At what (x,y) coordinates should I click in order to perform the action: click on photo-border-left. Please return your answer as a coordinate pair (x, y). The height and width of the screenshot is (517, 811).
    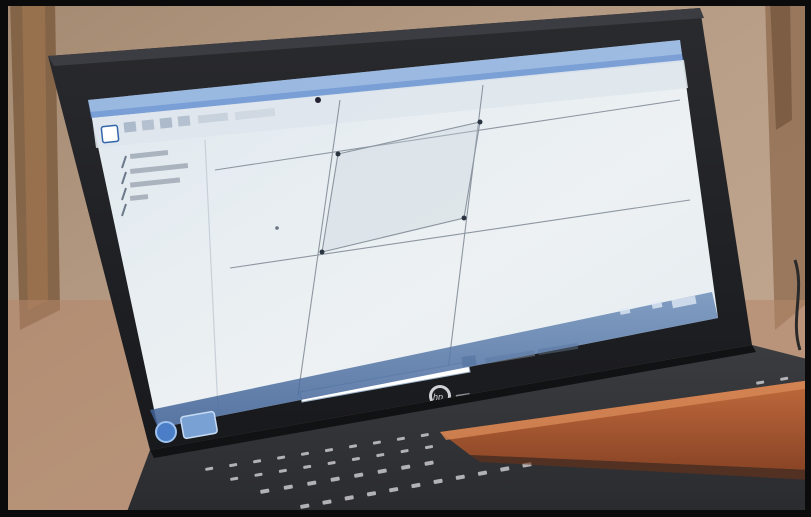
    Looking at the image, I should click on (4, 258).